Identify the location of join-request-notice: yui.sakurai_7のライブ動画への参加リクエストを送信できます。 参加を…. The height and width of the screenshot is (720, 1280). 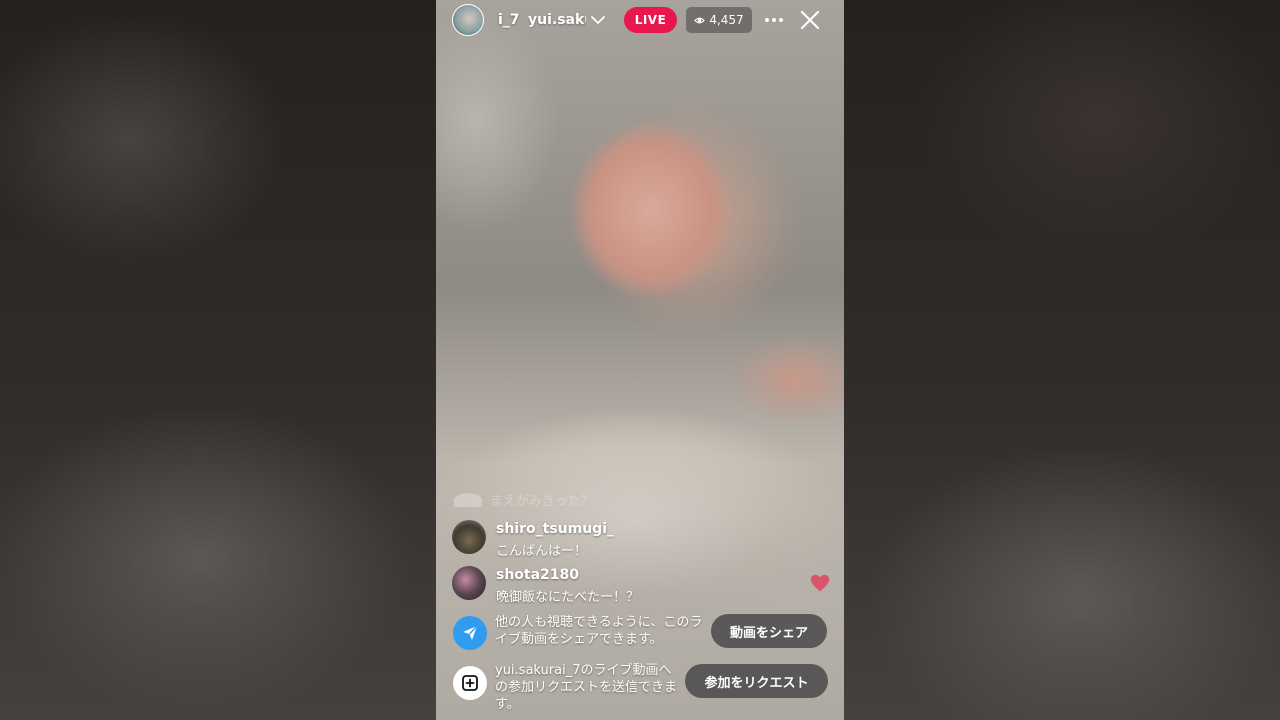
(640, 691).